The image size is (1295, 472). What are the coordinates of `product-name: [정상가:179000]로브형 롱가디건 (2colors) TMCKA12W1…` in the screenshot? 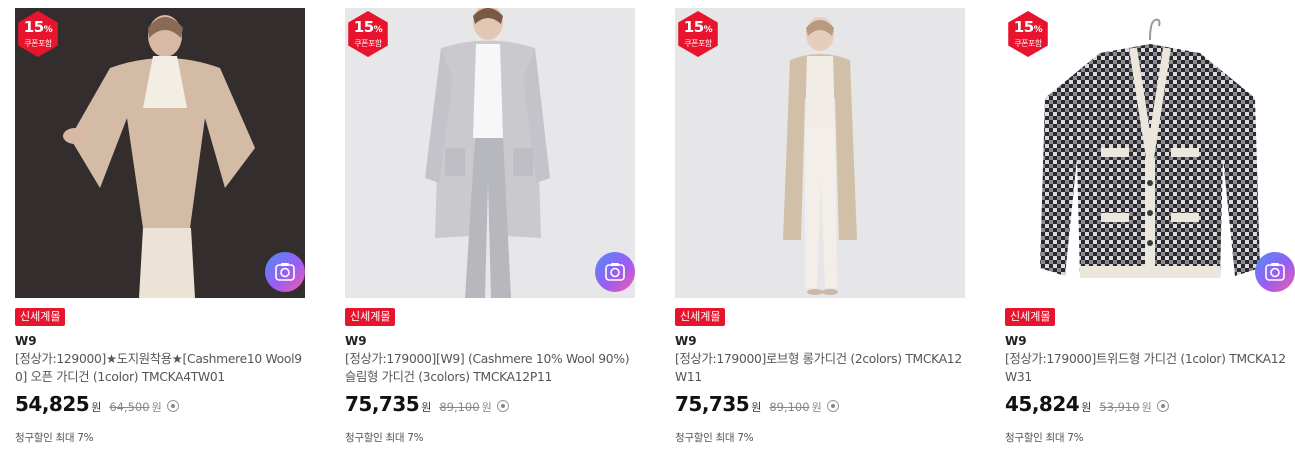 It's located at (820, 368).